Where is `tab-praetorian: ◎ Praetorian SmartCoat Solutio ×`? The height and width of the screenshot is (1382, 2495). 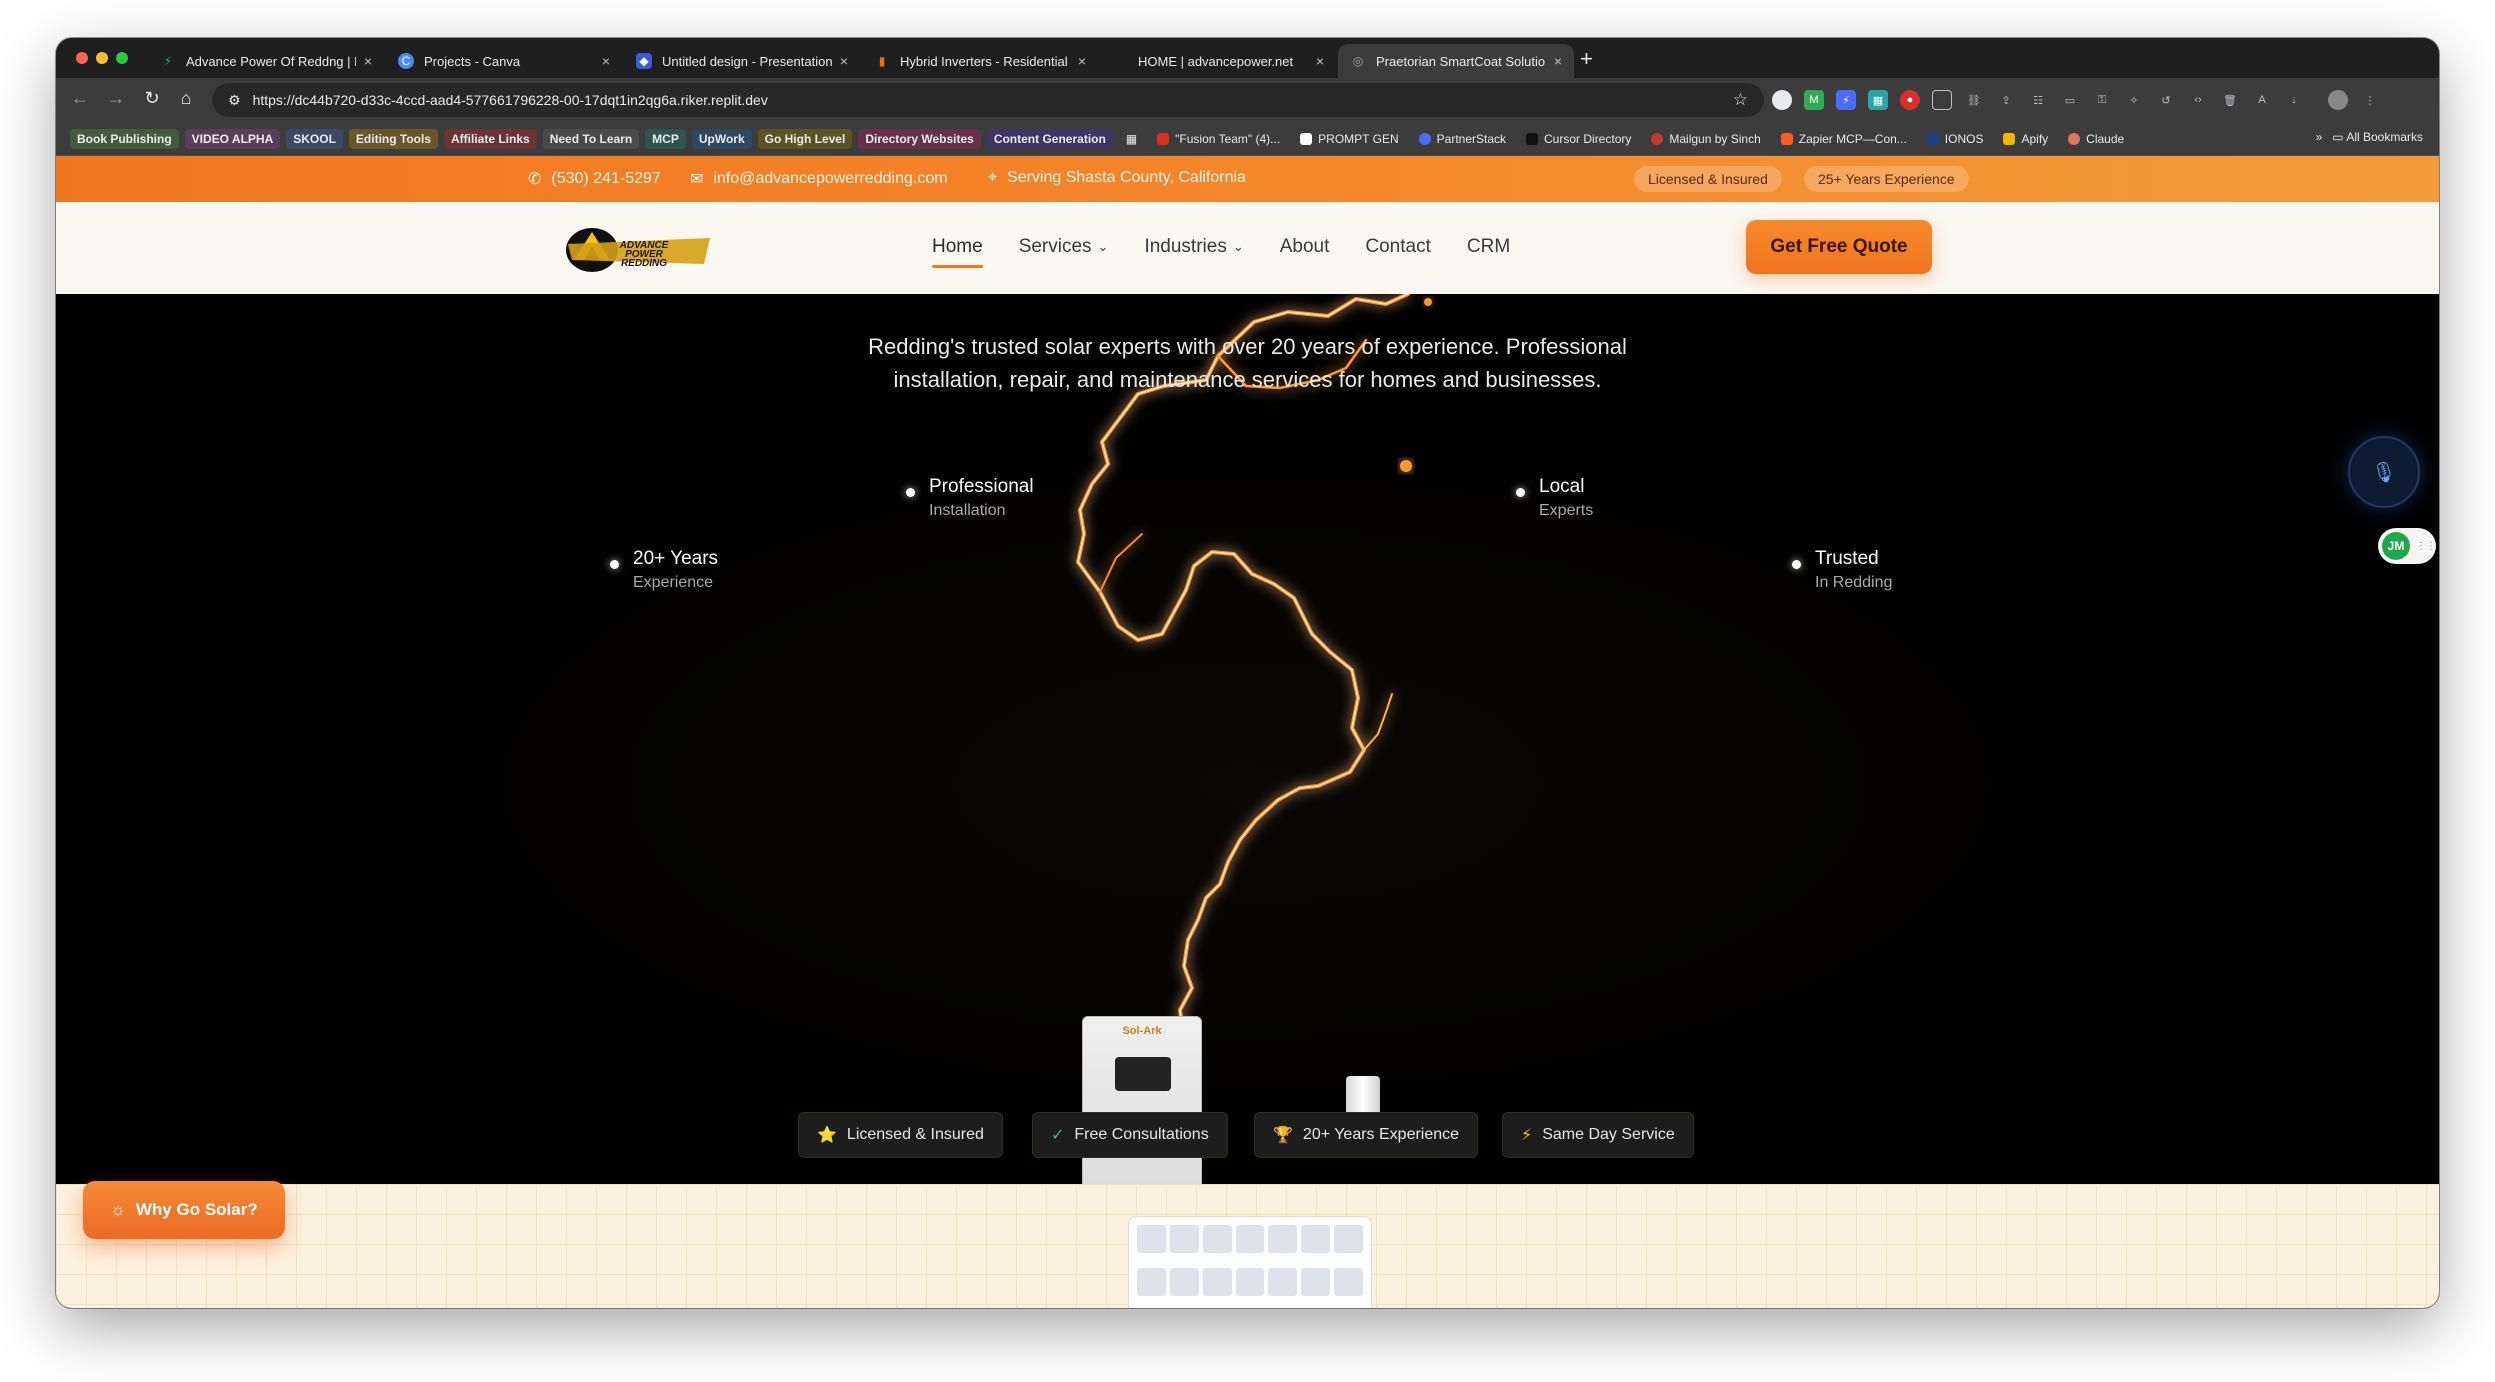
tab-praetorian: ◎ Praetorian SmartCoat Solutio × is located at coordinates (1456, 61).